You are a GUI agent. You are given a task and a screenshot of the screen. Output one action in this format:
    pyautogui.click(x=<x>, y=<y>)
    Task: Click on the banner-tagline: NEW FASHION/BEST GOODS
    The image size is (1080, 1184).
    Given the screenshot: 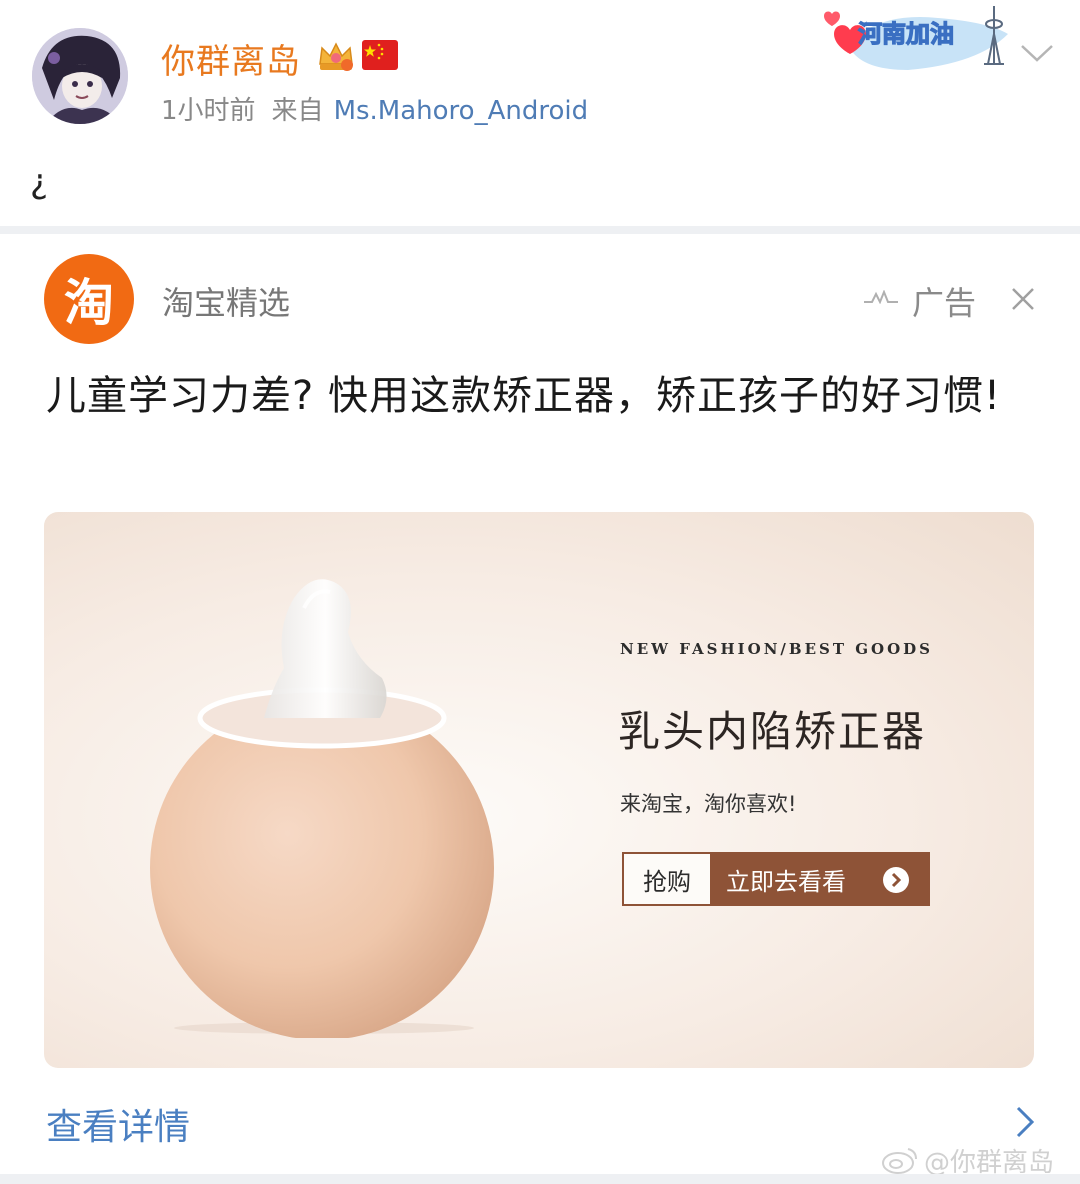 What is the action you would take?
    pyautogui.click(x=777, y=649)
    